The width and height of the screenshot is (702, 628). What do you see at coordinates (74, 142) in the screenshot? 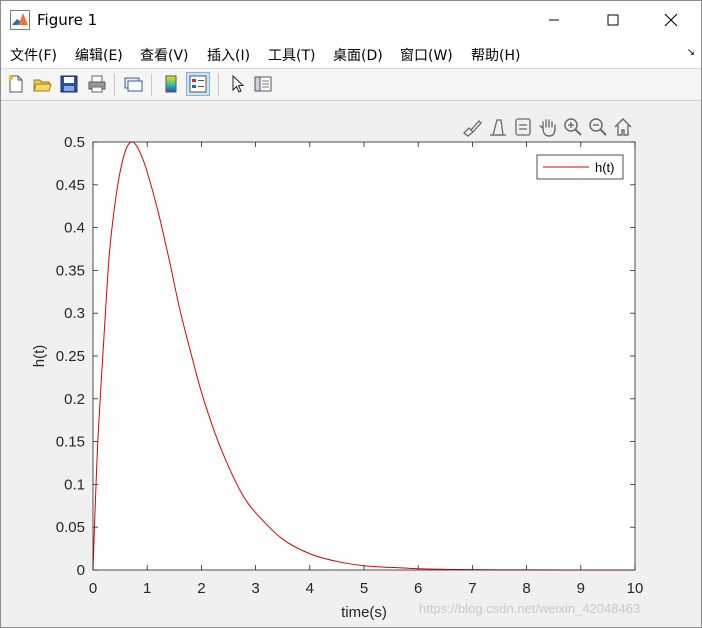
I see `y-tick-label: 0.5` at bounding box center [74, 142].